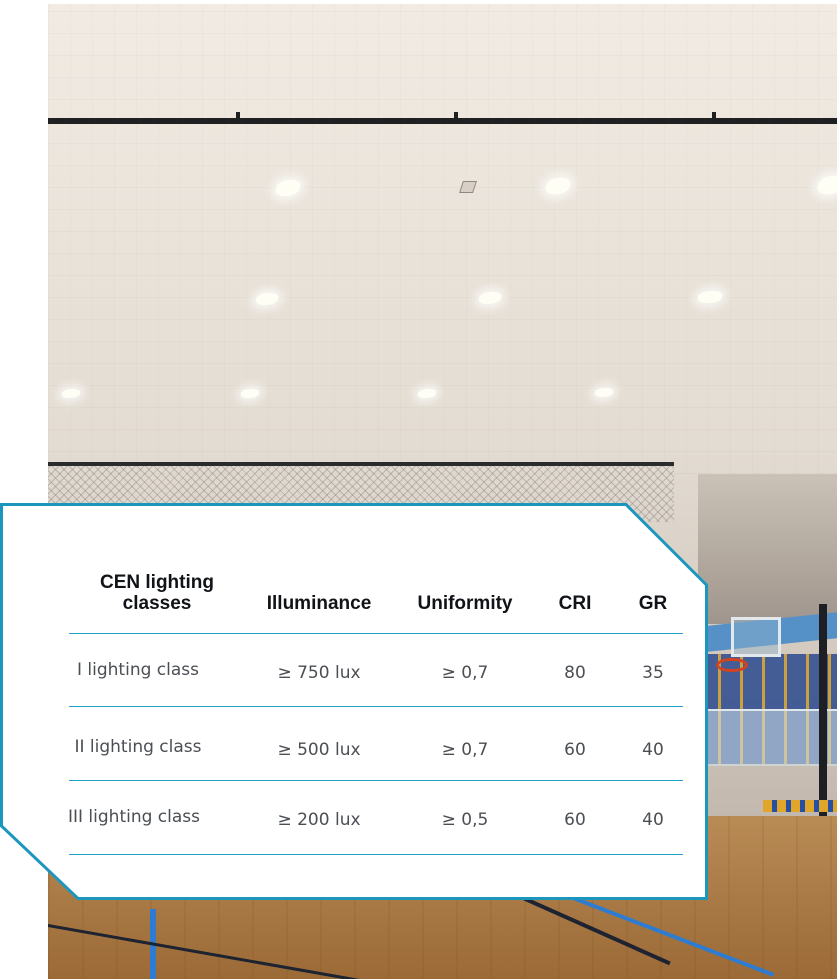 The width and height of the screenshot is (837, 979). I want to click on row-1-illuminance: ≥ 750 lux, so click(319, 673).